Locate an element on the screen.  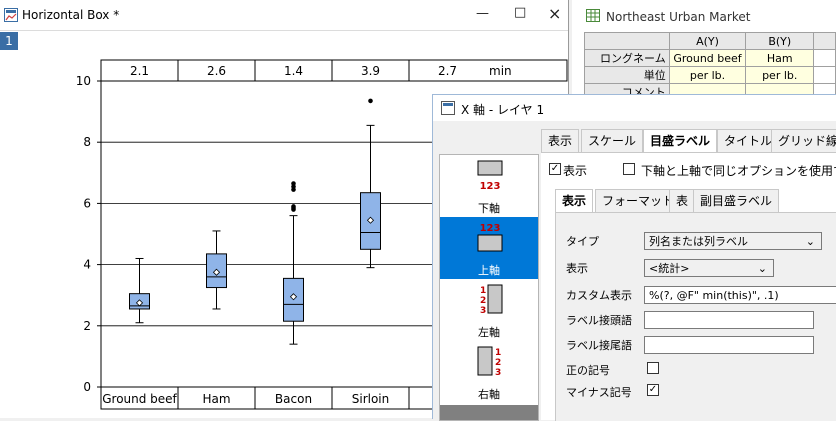
cell: Ham is located at coordinates (780, 58).